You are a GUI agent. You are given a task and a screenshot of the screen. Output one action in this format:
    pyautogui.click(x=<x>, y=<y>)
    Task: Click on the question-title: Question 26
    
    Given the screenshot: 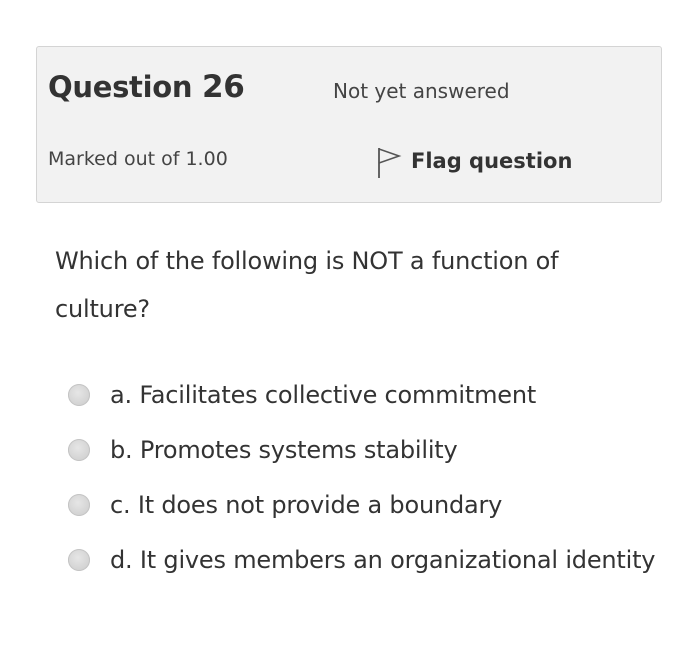 What is the action you would take?
    pyautogui.click(x=146, y=87)
    